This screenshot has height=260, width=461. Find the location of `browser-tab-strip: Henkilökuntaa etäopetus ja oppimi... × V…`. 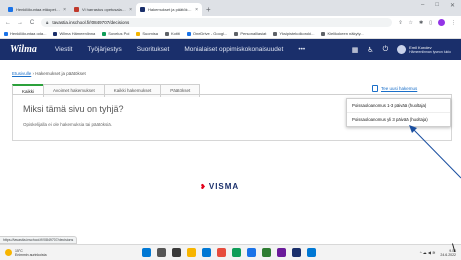

browser-tab-strip: Henkilökuntaa etäopetus ja oppimi... × V… is located at coordinates (230, 8).